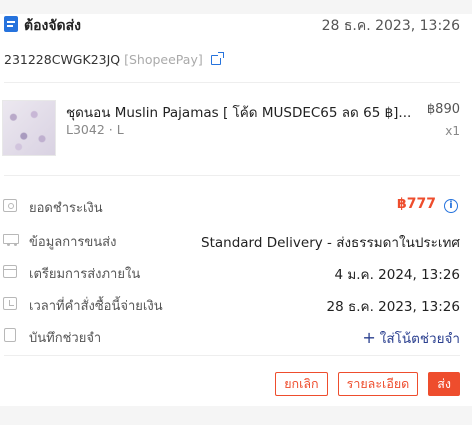 The height and width of the screenshot is (425, 472). What do you see at coordinates (236, 337) in the screenshot?
I see `note-row: บันทึกช่วยจำ + ใส่โน้ตช่วยจำ` at bounding box center [236, 337].